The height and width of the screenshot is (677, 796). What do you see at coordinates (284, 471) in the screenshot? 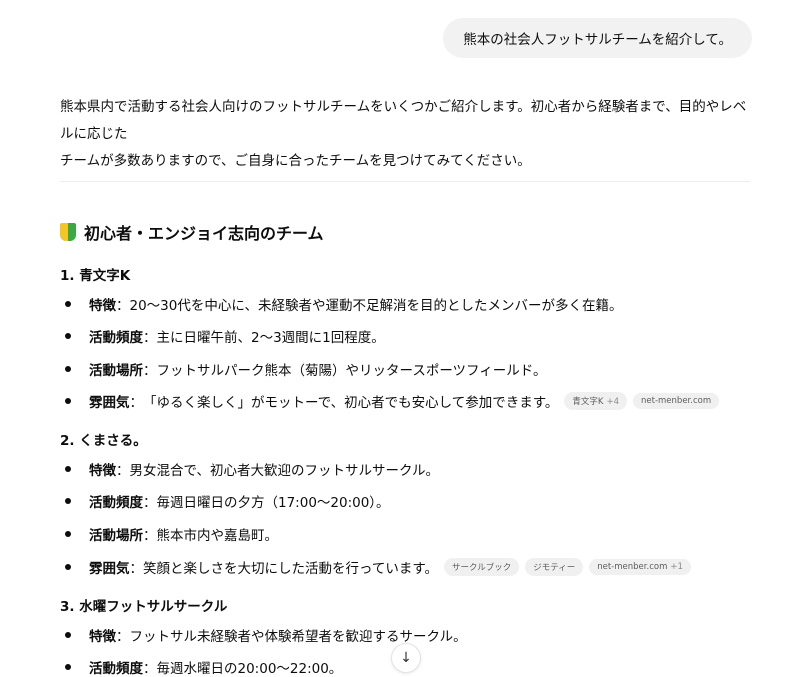
I see `item-text: 男女混合で、初心者大歓迎のフットサルサークル。` at bounding box center [284, 471].